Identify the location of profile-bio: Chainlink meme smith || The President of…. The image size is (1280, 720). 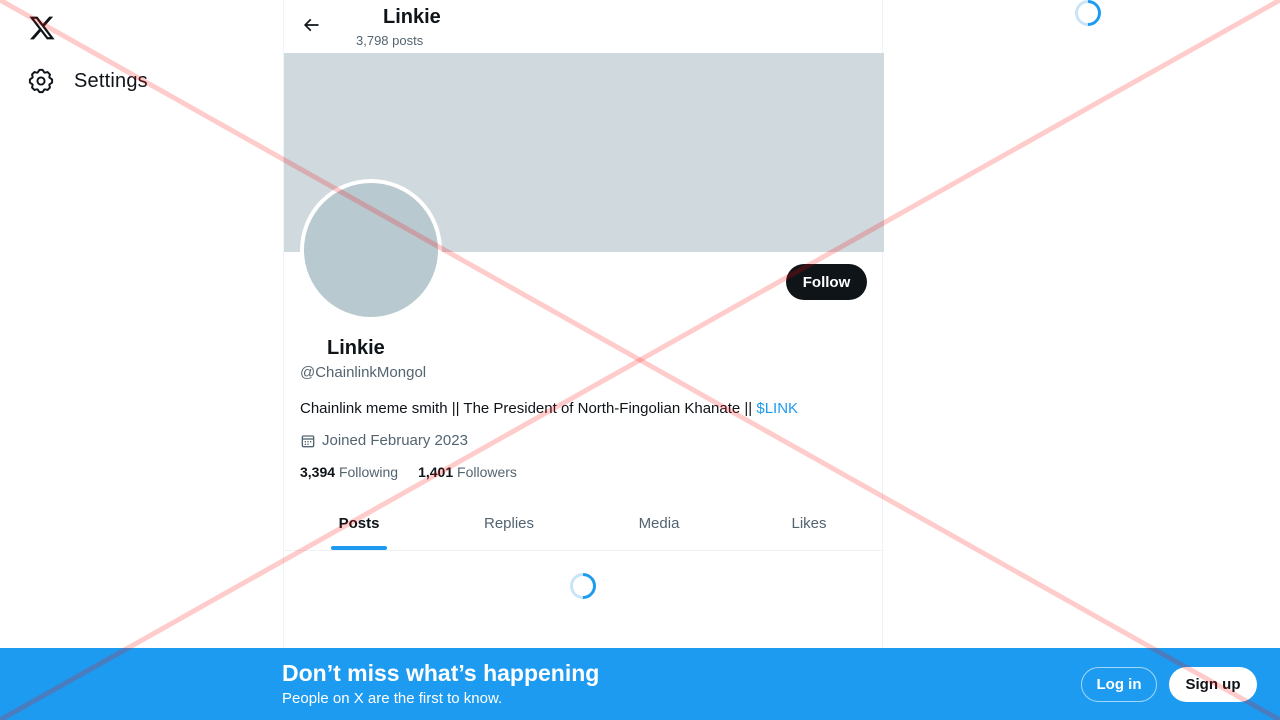
(549, 408).